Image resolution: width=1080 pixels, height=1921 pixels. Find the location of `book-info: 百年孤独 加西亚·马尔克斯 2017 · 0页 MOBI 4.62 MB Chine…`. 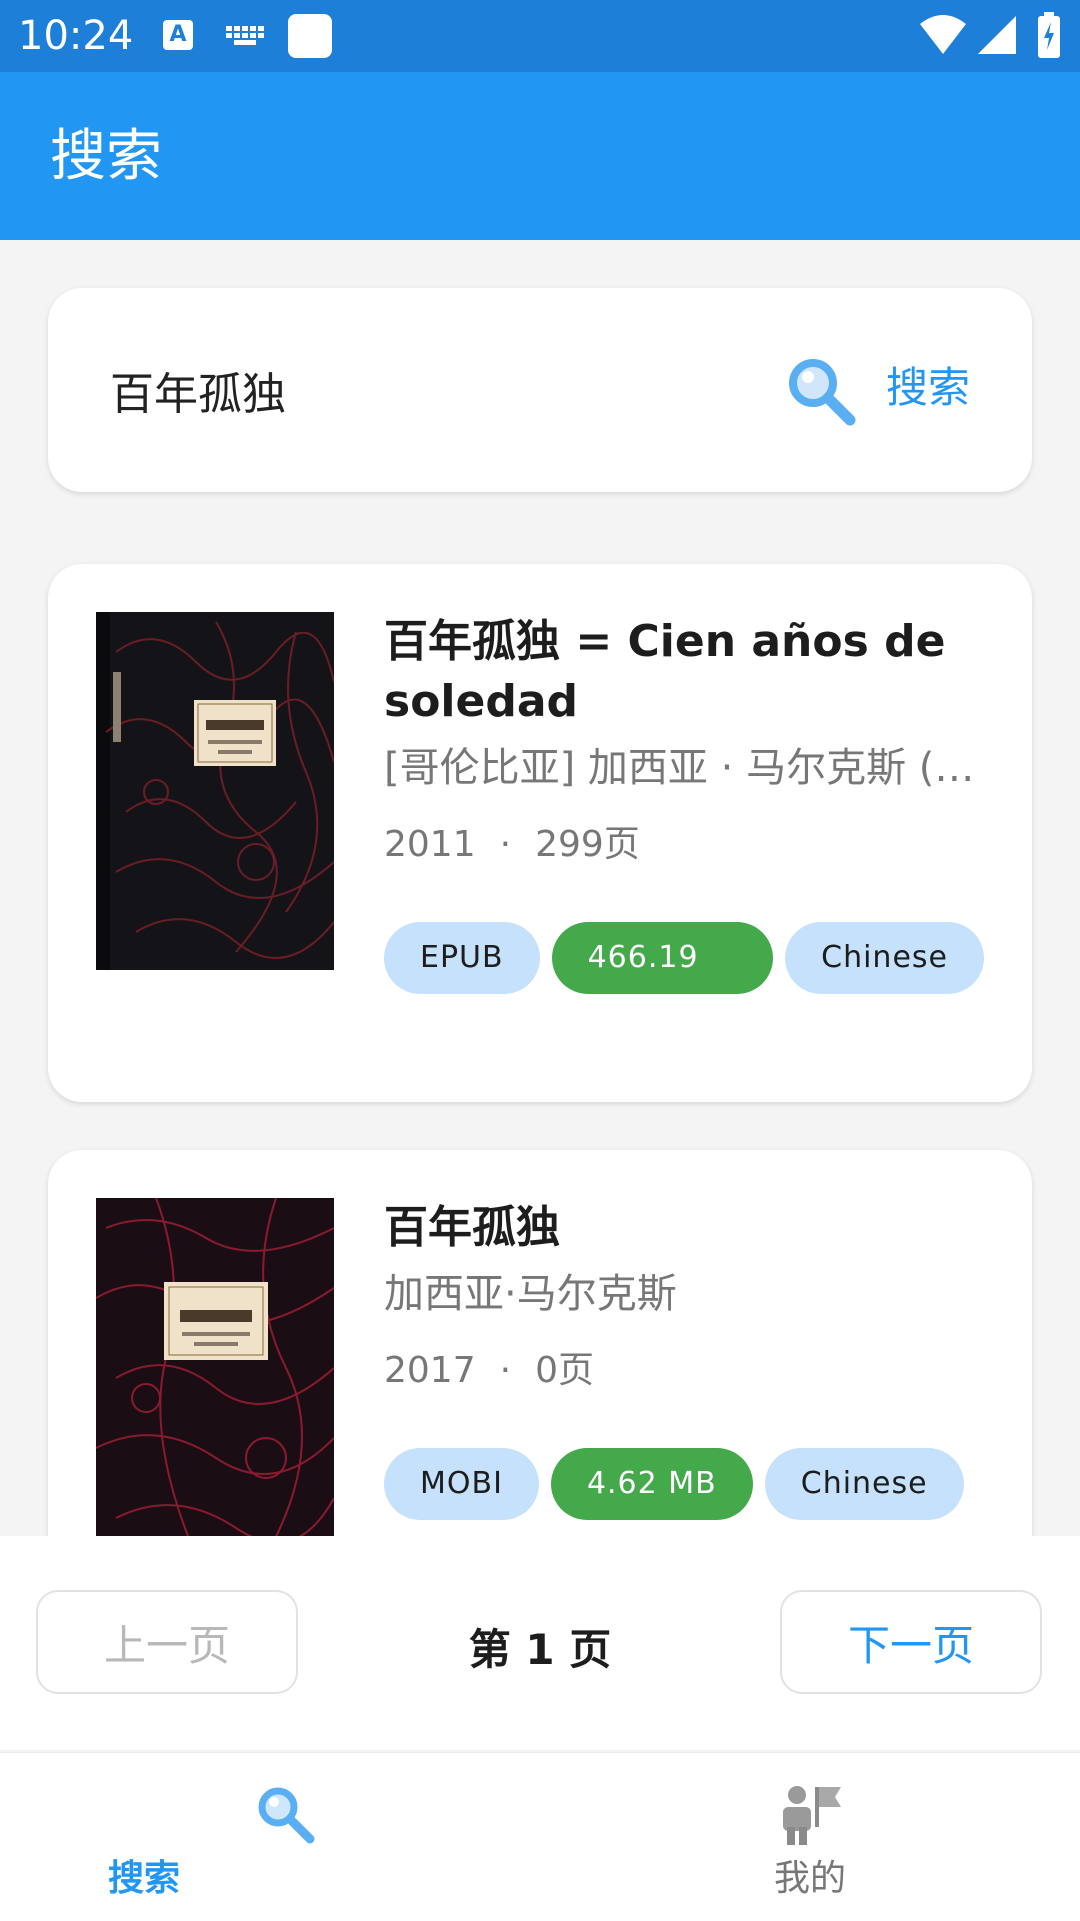

book-info: 百年孤独 加西亚·马尔克斯 2017 · 0页 MOBI 4.62 MB Chine… is located at coordinates (684, 1359).